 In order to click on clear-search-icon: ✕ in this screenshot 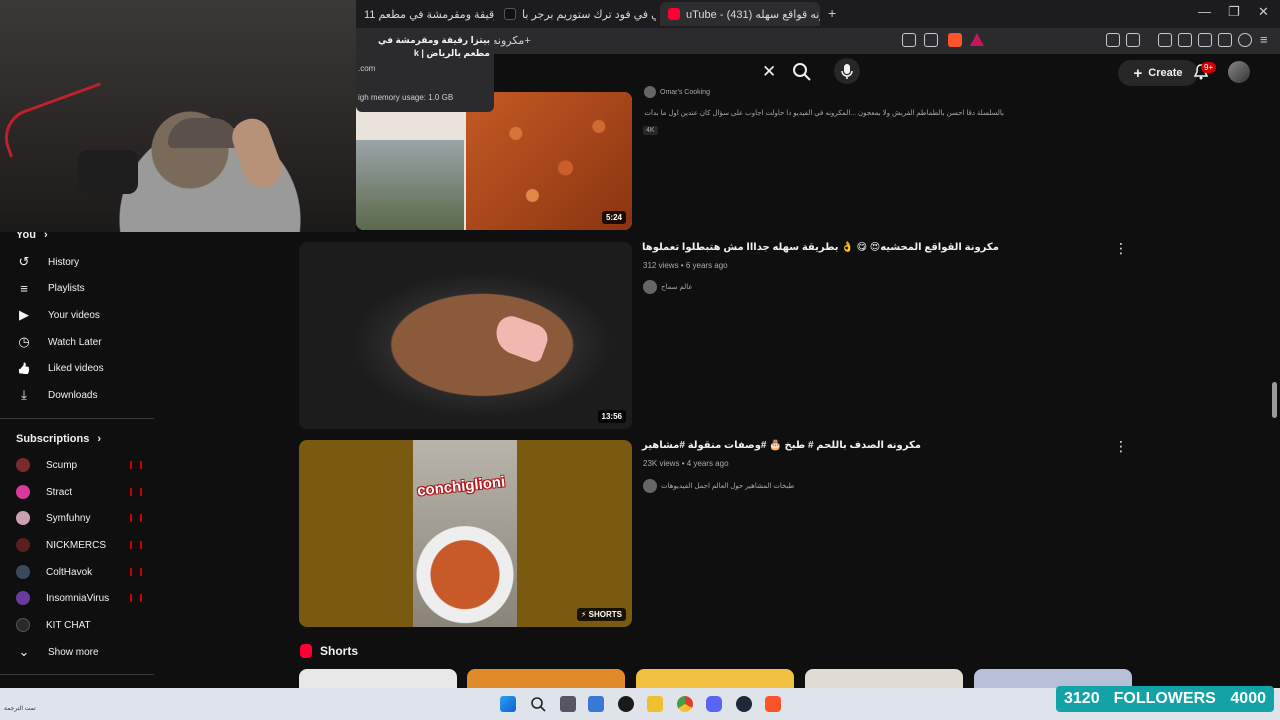, I will do `click(769, 72)`.